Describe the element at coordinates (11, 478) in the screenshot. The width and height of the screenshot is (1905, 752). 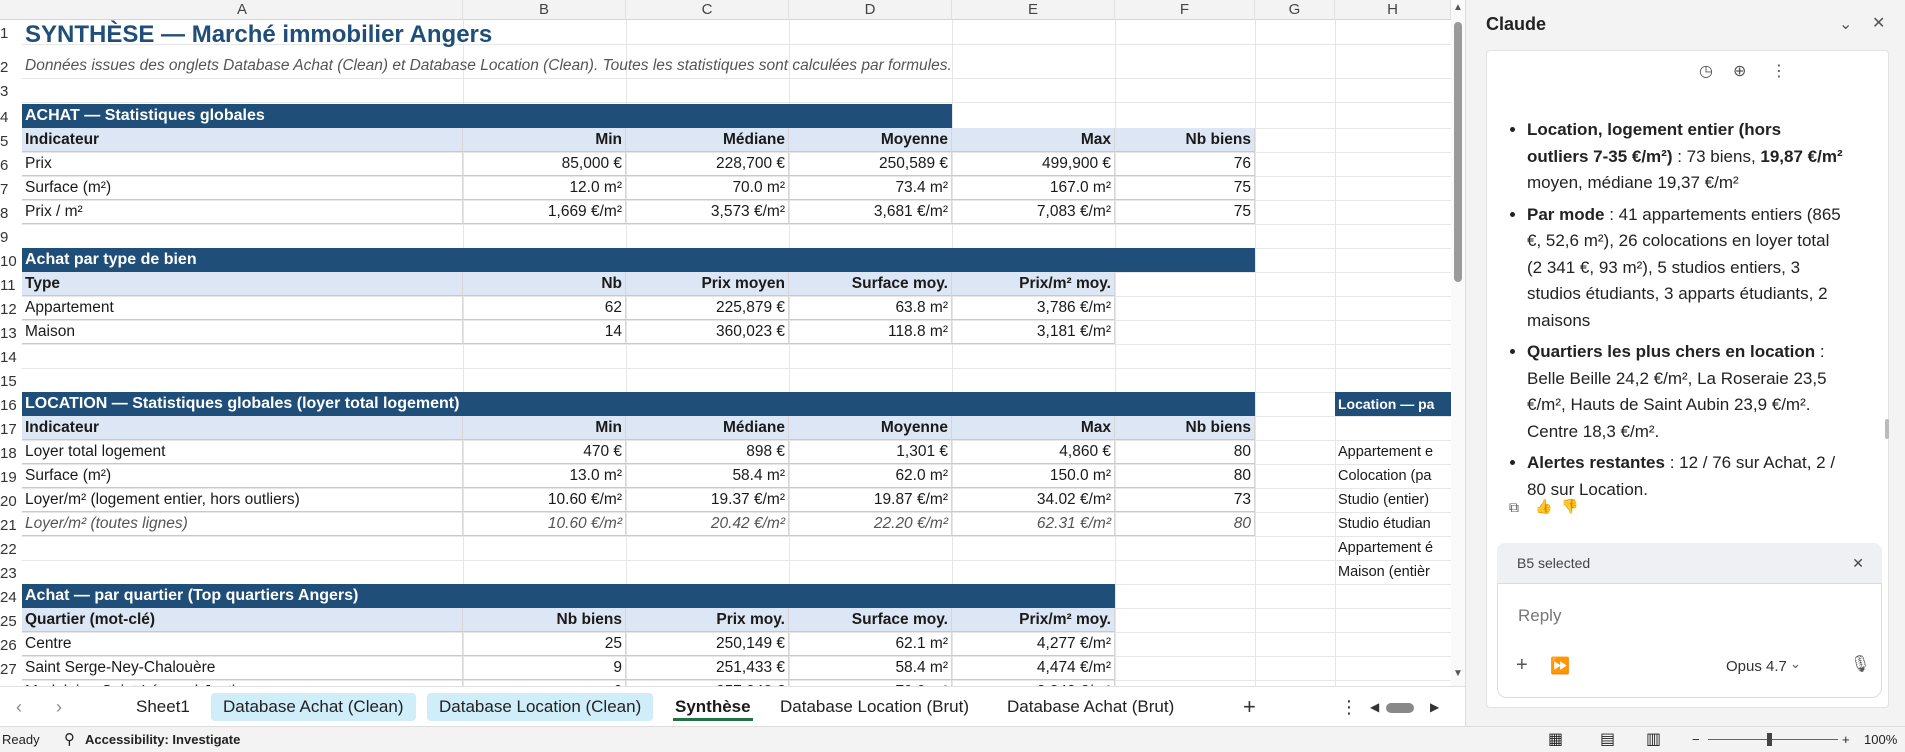
I see `row-header: 19` at that location.